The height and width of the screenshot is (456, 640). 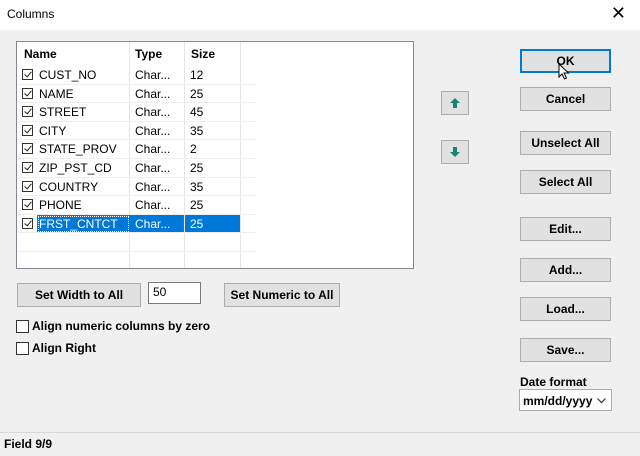 What do you see at coordinates (148, 54) in the screenshot?
I see `header-type: Type` at bounding box center [148, 54].